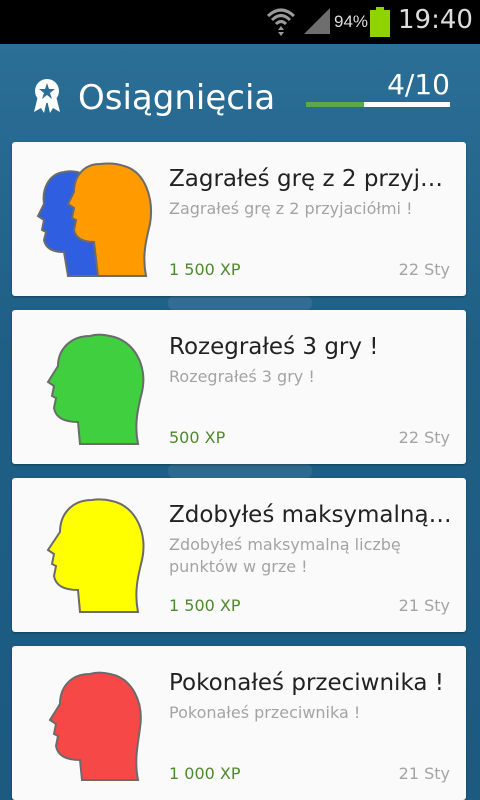  Describe the element at coordinates (95, 389) in the screenshot. I see `green-head-icon` at that location.